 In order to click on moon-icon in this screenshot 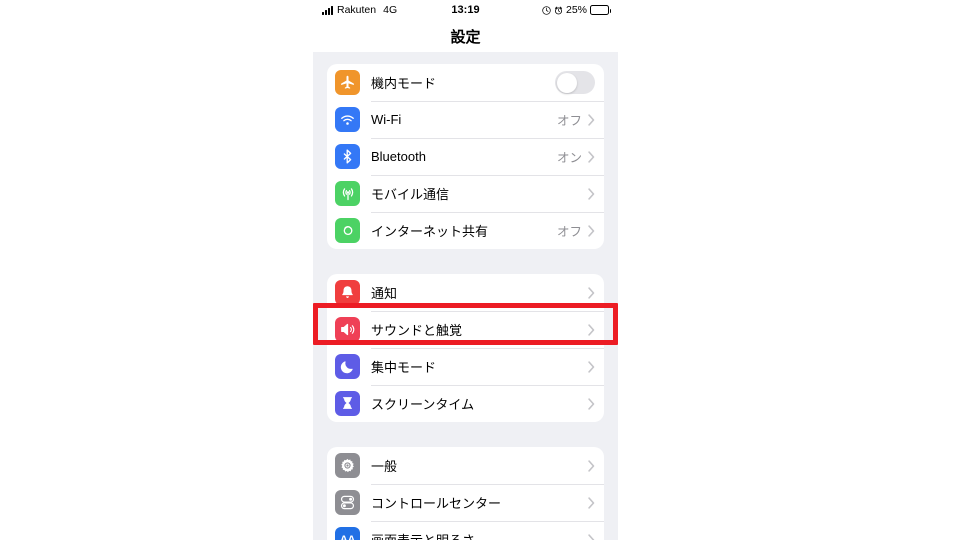, I will do `click(347, 366)`.